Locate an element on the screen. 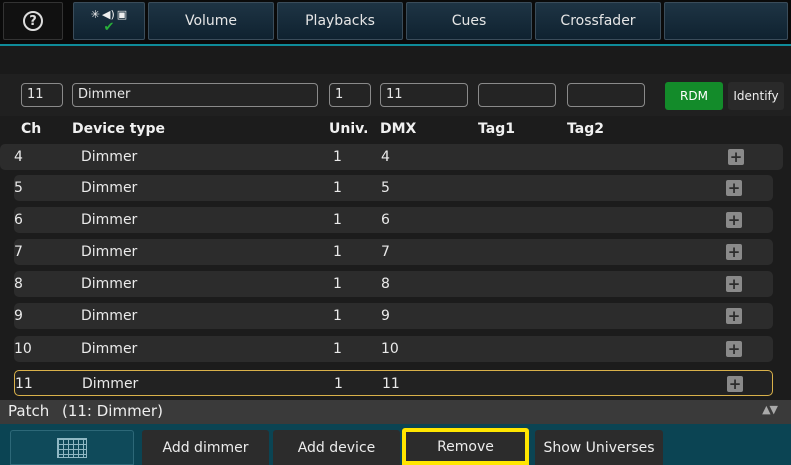 The height and width of the screenshot is (465, 791). channel-field: 11 is located at coordinates (42, 95).